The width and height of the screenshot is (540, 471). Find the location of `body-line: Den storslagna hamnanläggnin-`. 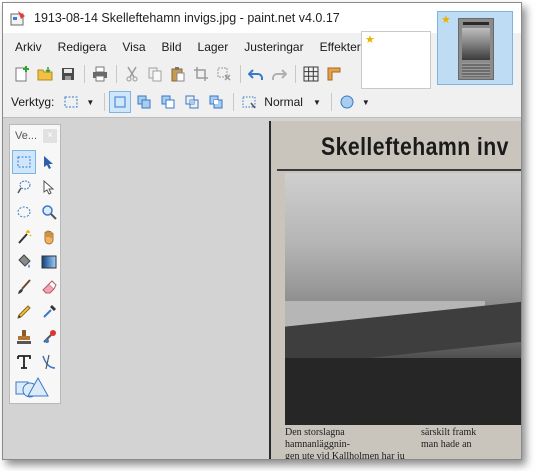

body-line: Den storslagna hamnanläggnin- is located at coordinates (317, 438).